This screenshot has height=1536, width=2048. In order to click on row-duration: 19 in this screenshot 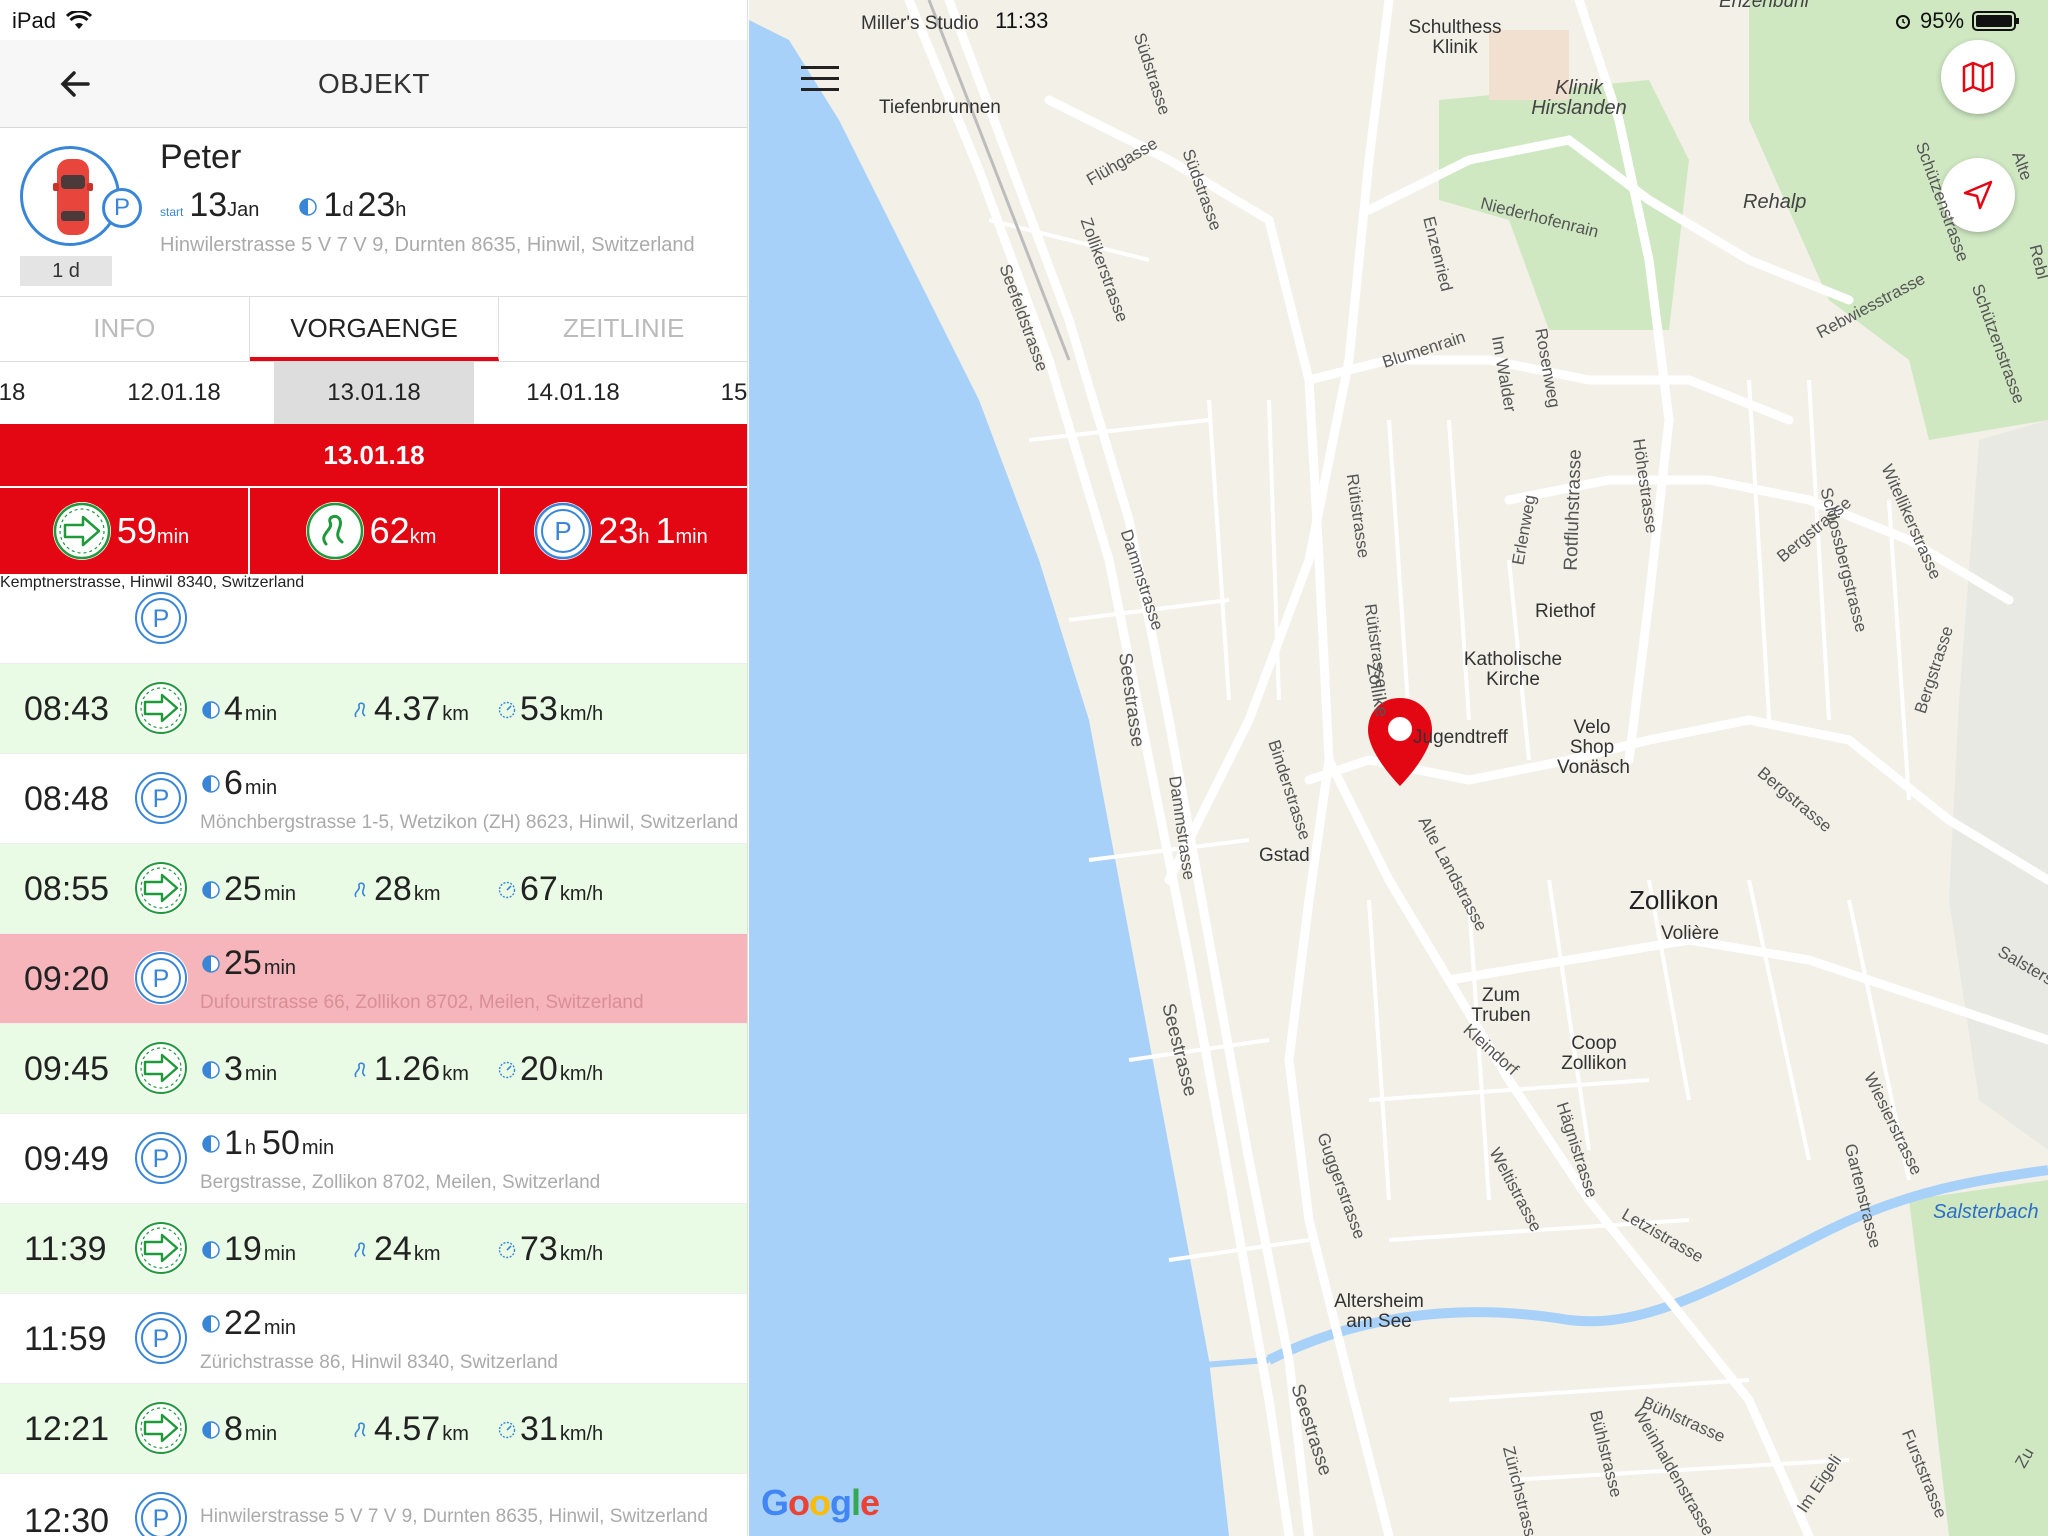, I will do `click(243, 1249)`.